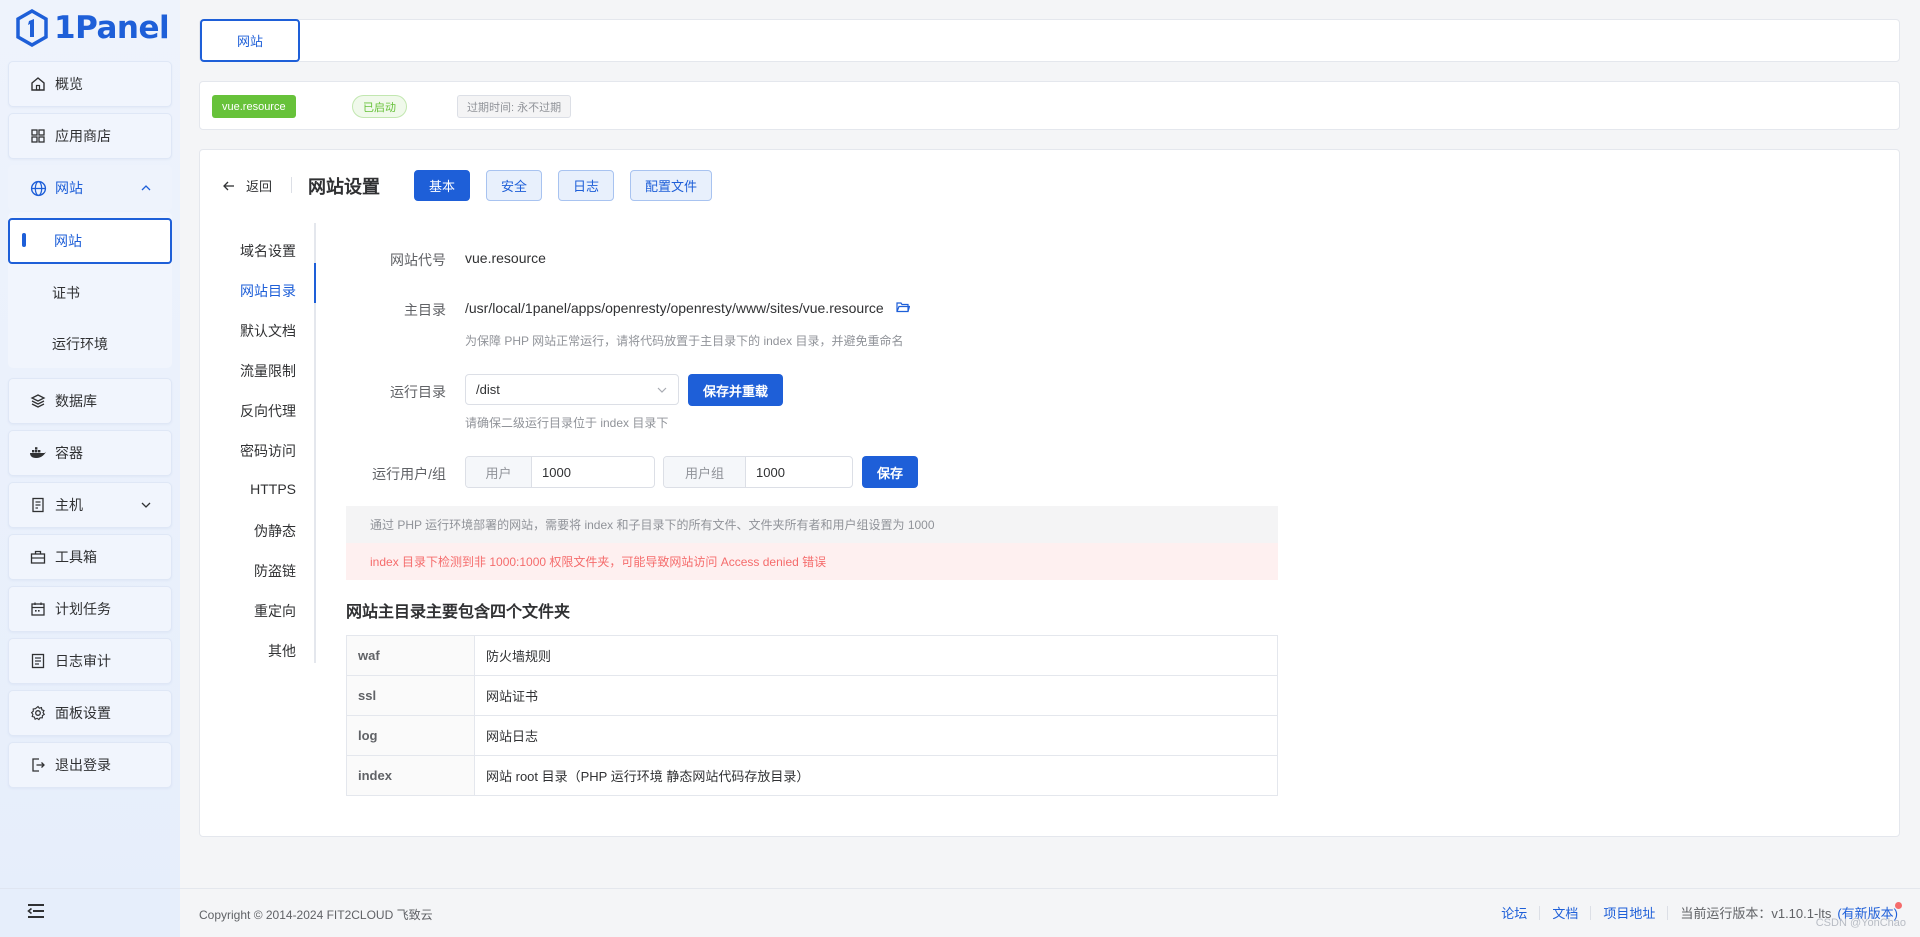 The height and width of the screenshot is (937, 1920). What do you see at coordinates (572, 389) in the screenshot?
I see `run-dir-select: /dist` at bounding box center [572, 389].